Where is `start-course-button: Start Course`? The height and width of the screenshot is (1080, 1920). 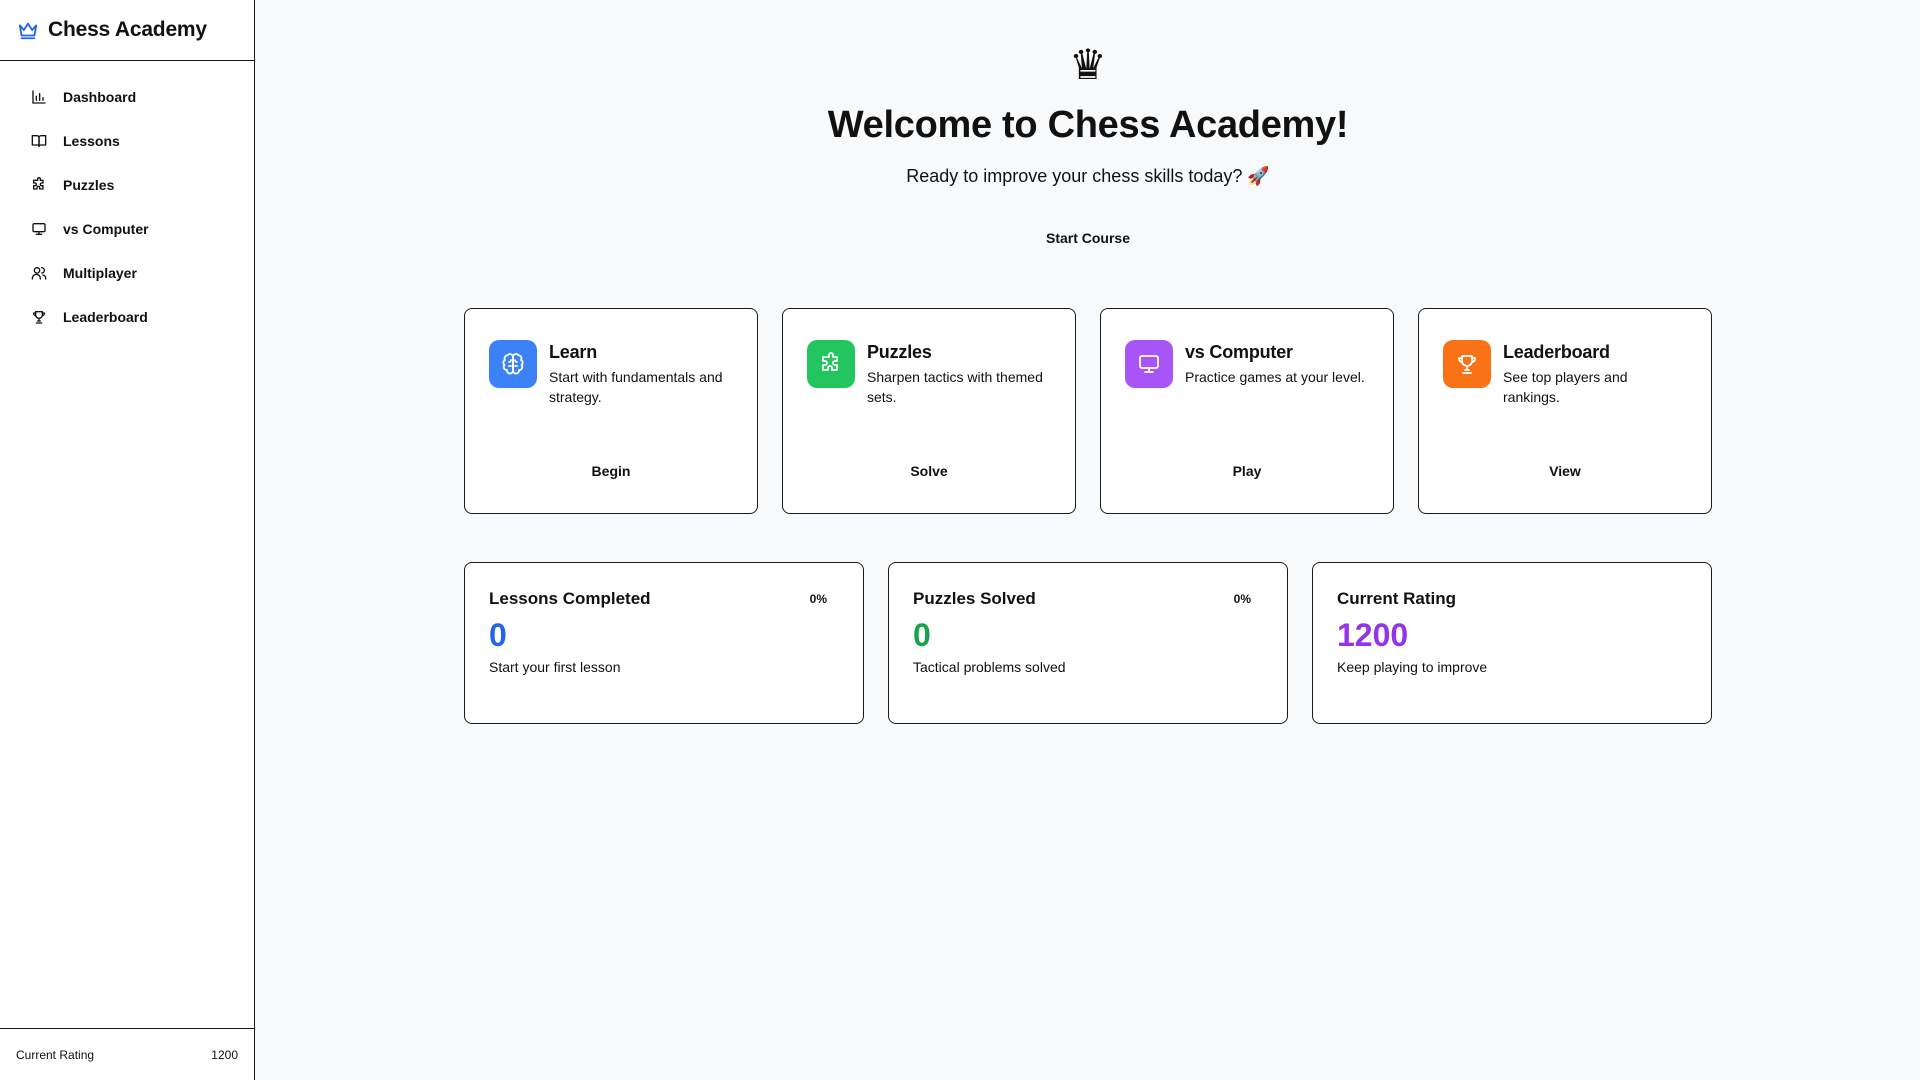
start-course-button: Start Course is located at coordinates (1088, 238).